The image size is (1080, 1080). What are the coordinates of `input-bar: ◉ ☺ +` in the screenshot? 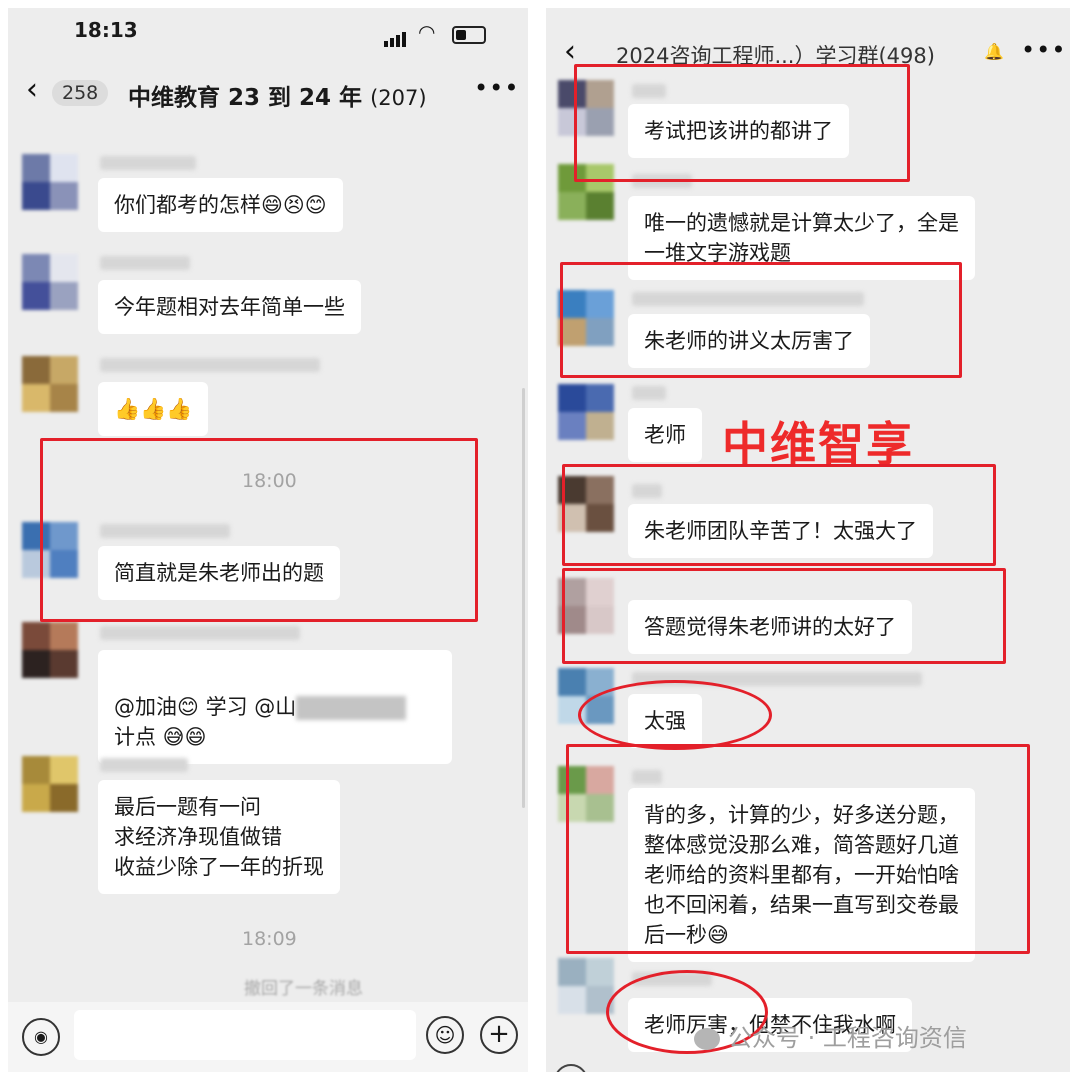 It's located at (268, 1037).